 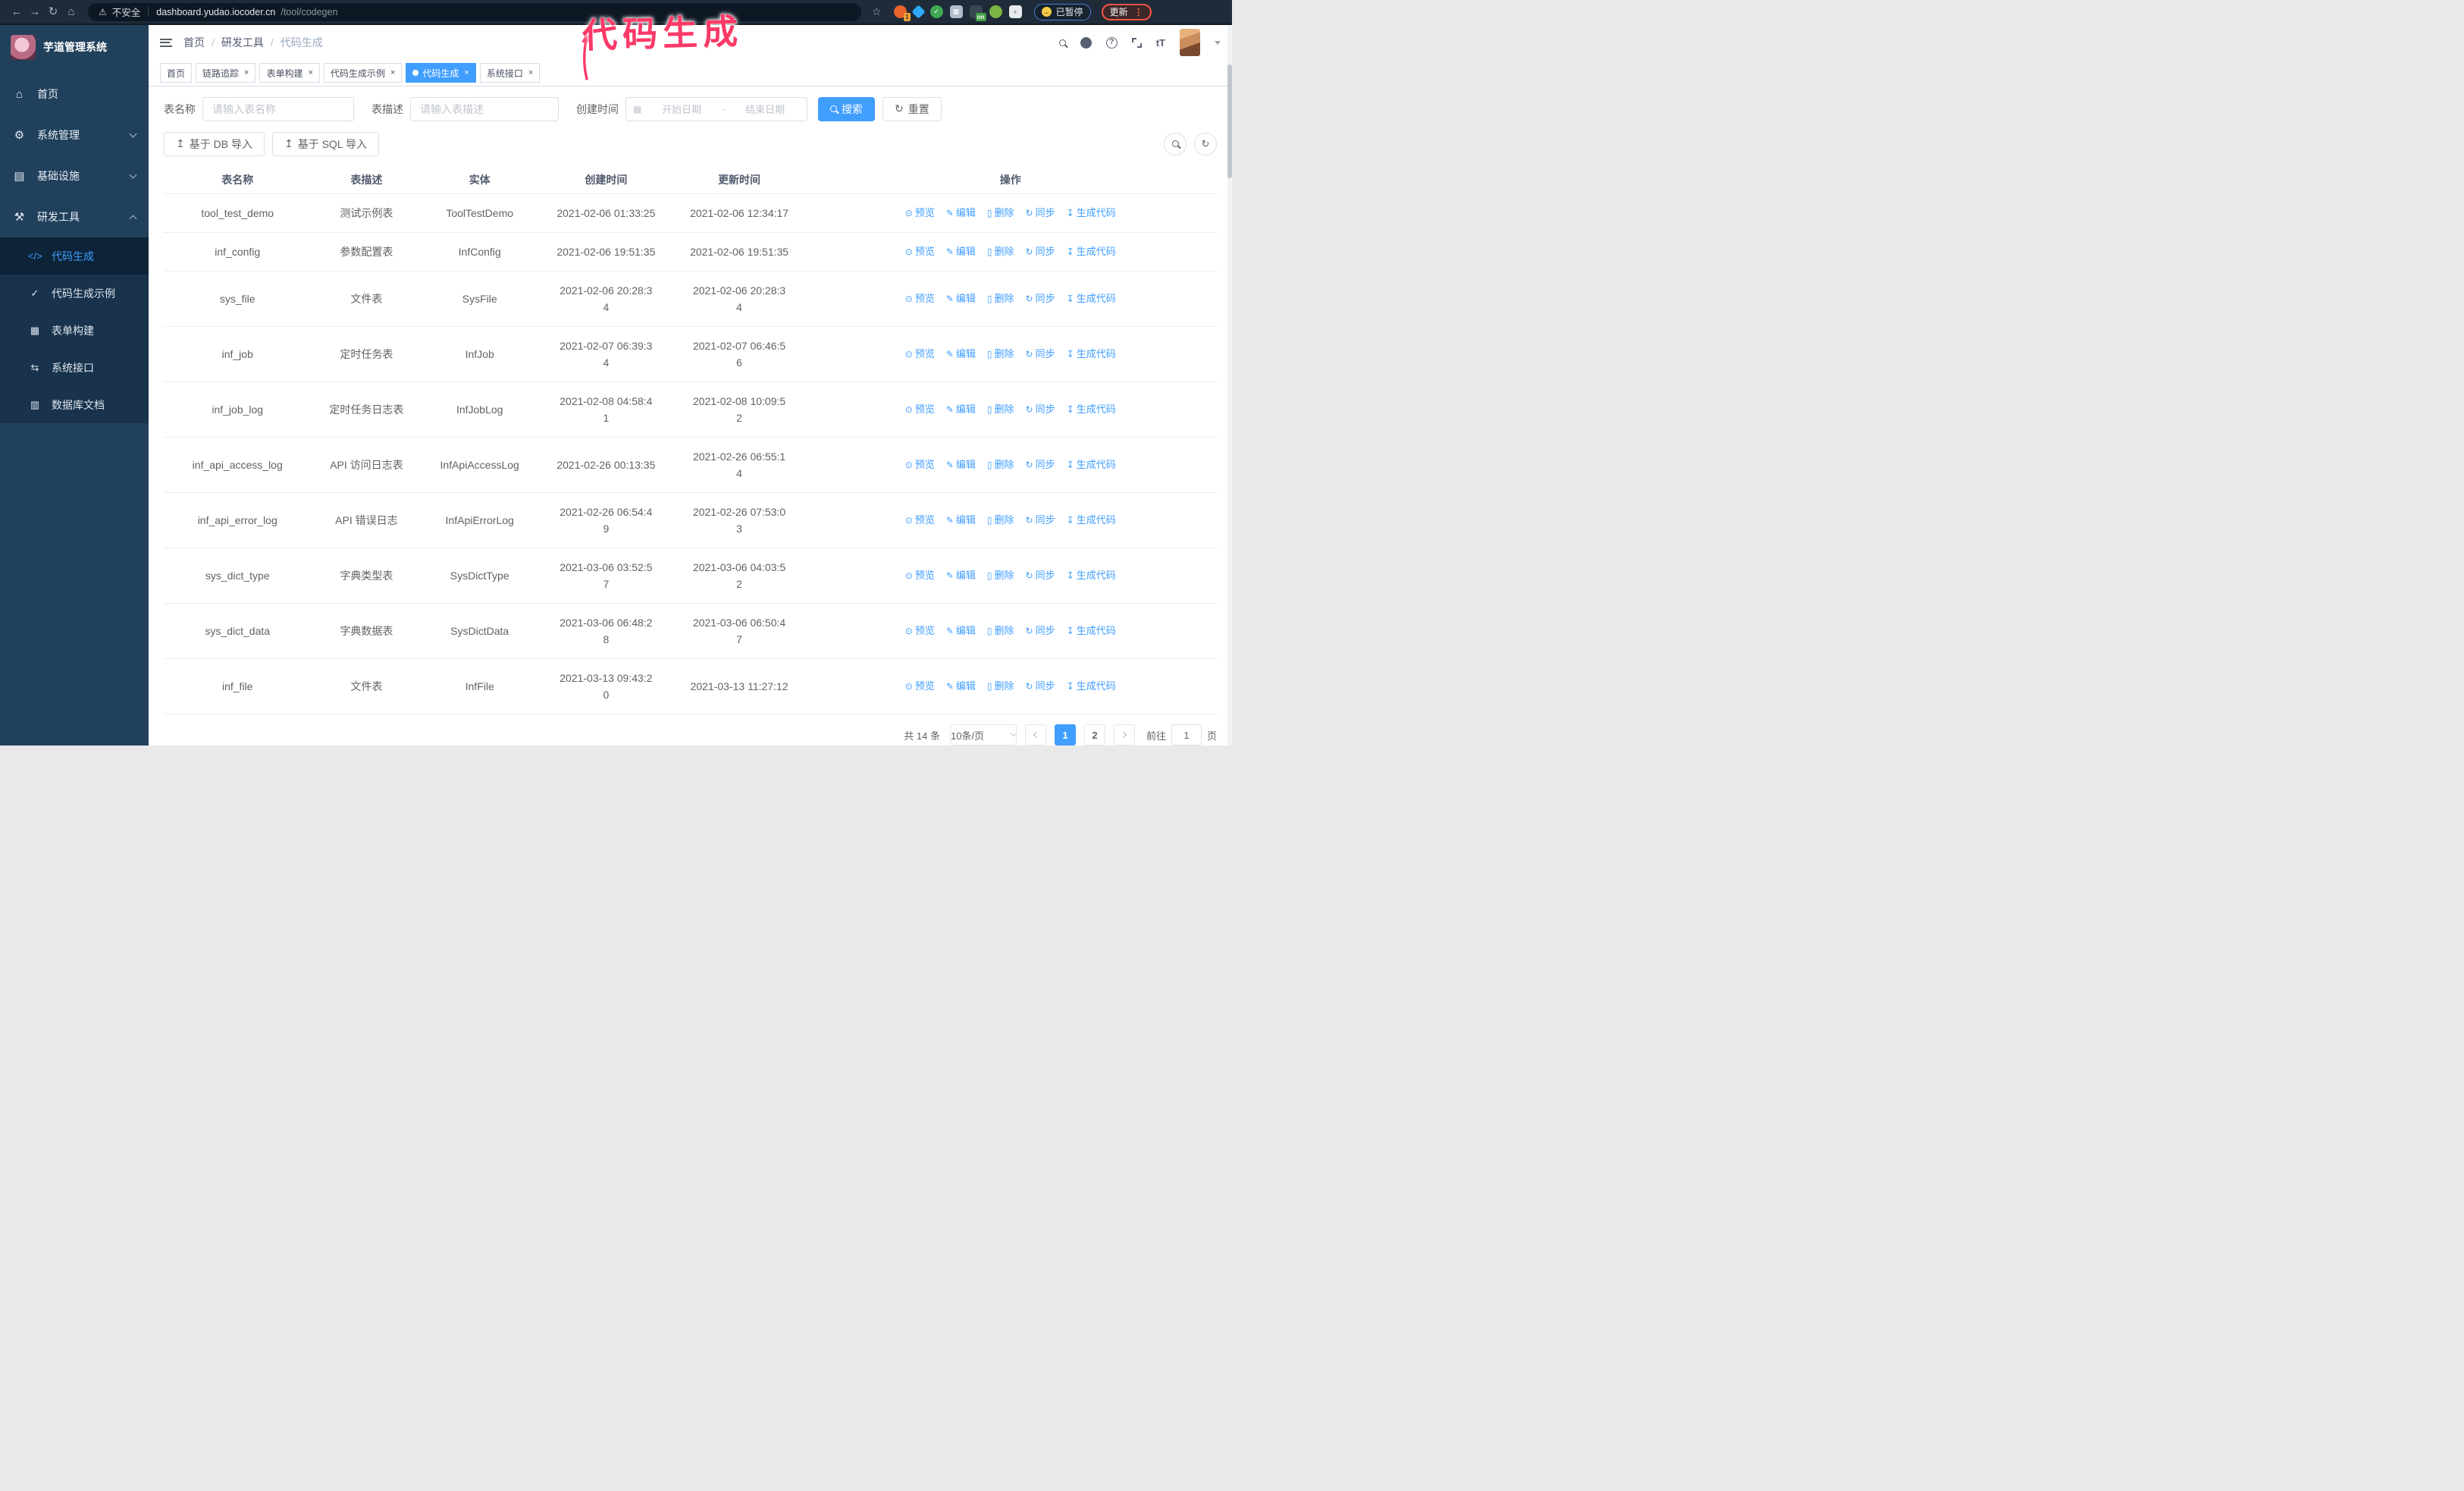 I want to click on sidebar-logo: 芋道管理系统, so click(x=74, y=44).